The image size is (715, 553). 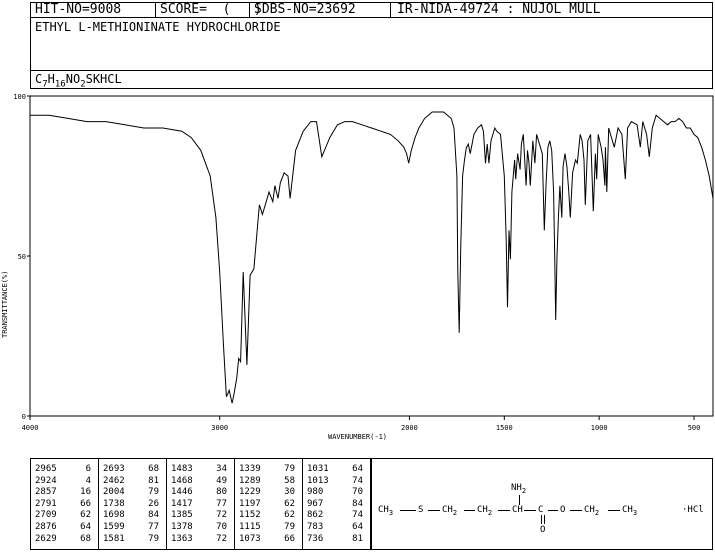 I want to click on y-tick-label: 0, so click(x=24, y=417).